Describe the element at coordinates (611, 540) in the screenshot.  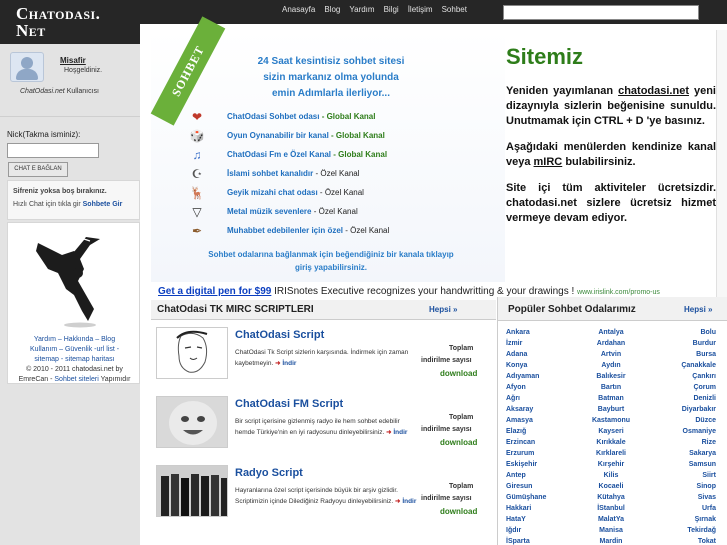
I see `room-link: Mardin` at that location.